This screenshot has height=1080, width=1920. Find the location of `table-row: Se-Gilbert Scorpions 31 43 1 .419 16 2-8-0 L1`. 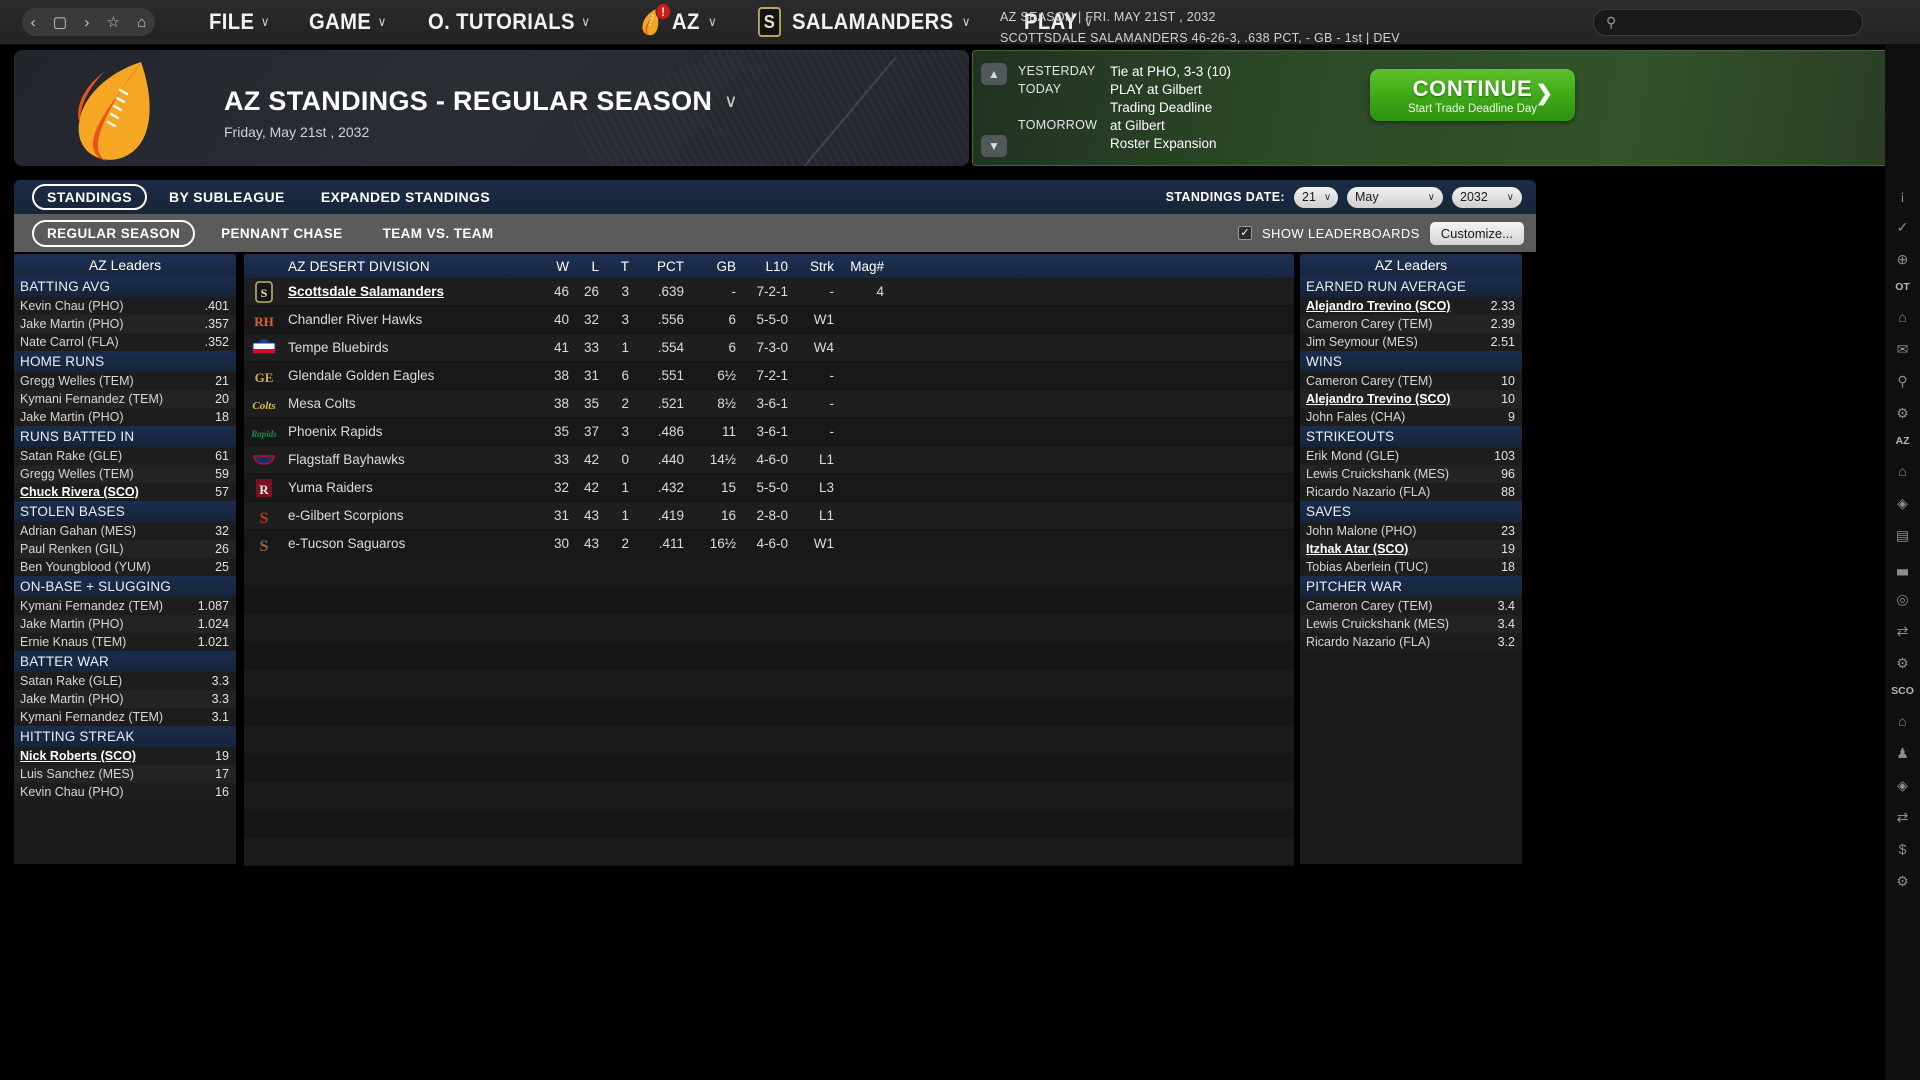

table-row: Se-Gilbert Scorpions 31 43 1 .419 16 2-8-0 L1 is located at coordinates (769, 516).